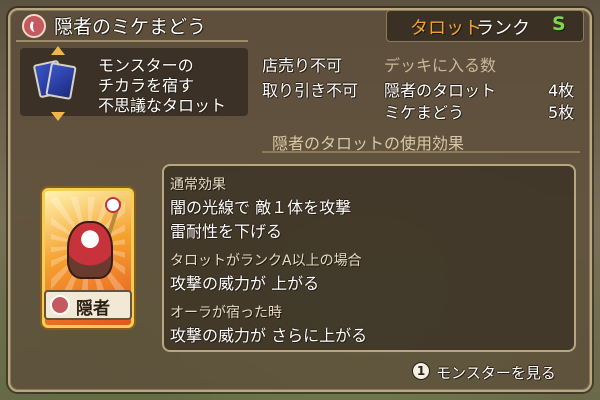 The height and width of the screenshot is (400, 600). I want to click on card-description: モンスターの チカラを宿す 不思議なタロット, so click(162, 86).